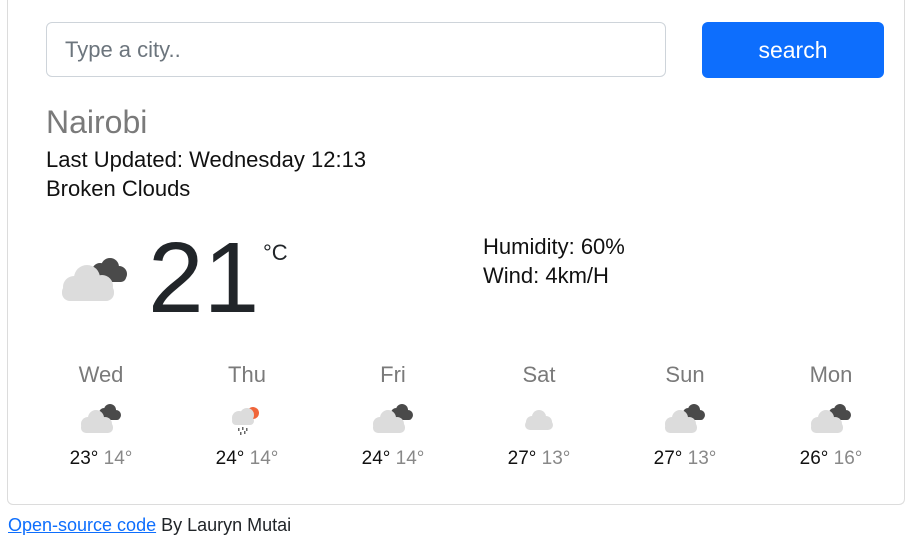 This screenshot has width=918, height=551. I want to click on forecast-day: Sun 27° 13°, so click(685, 415).